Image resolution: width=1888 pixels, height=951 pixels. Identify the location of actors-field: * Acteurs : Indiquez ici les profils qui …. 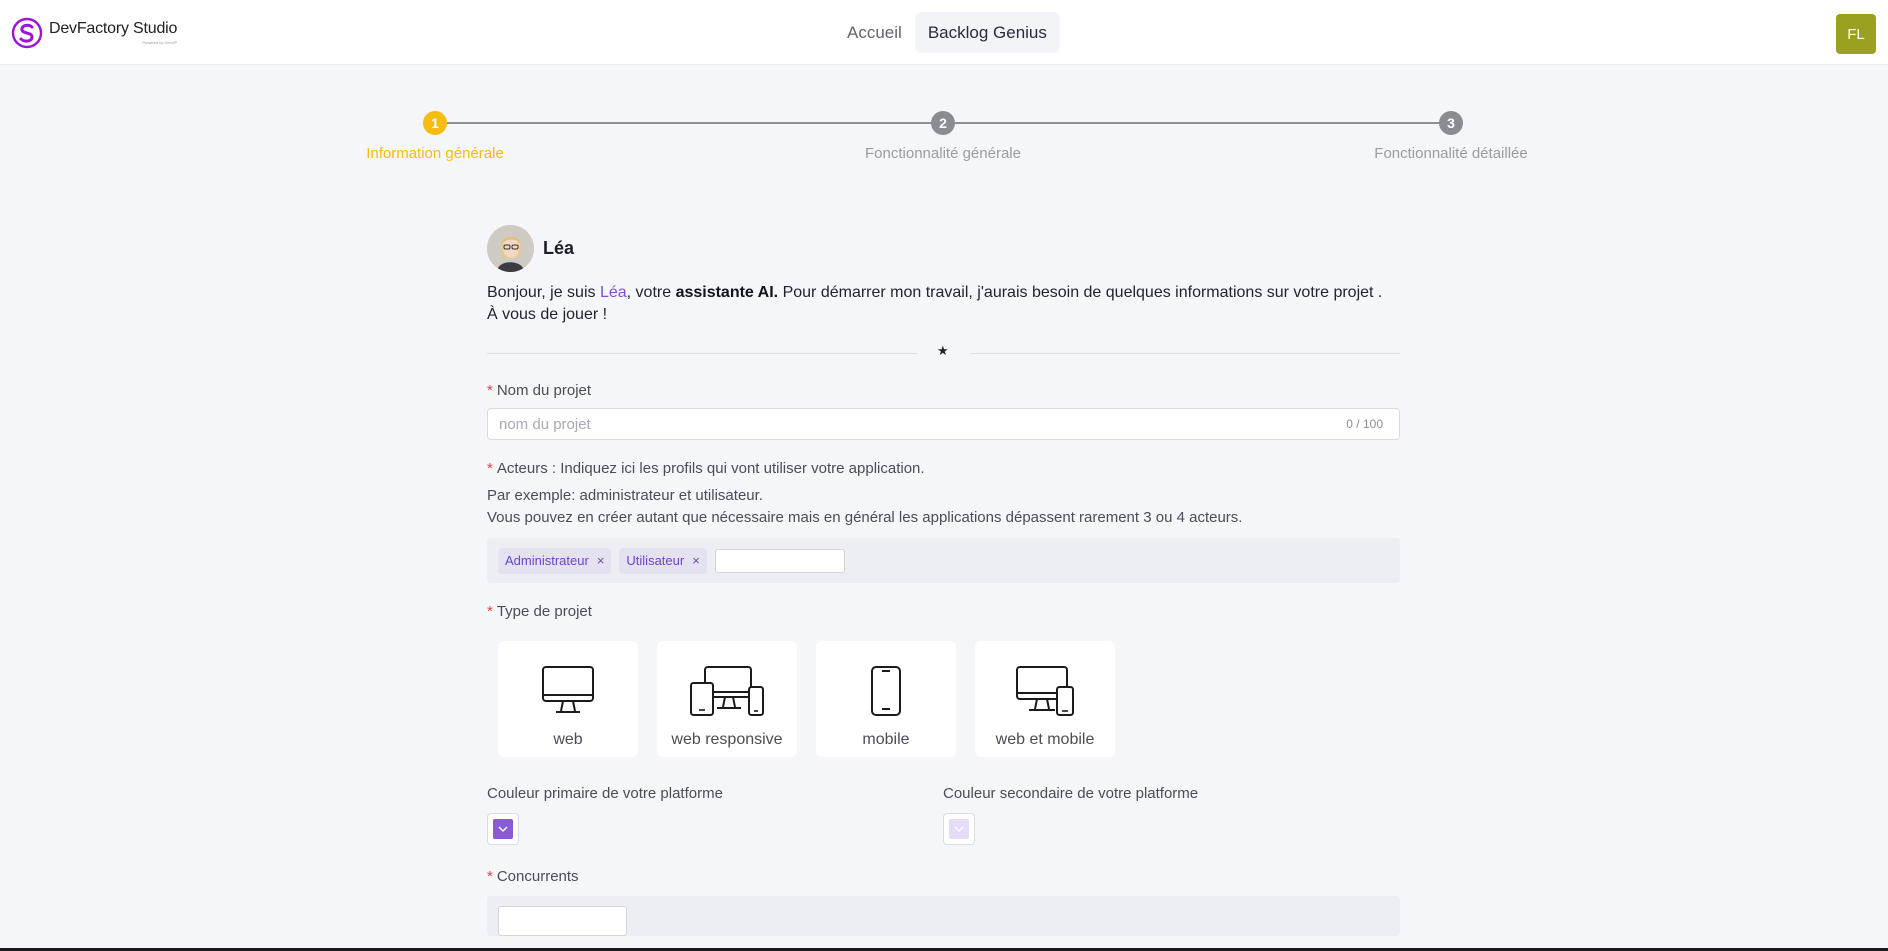
(943, 521).